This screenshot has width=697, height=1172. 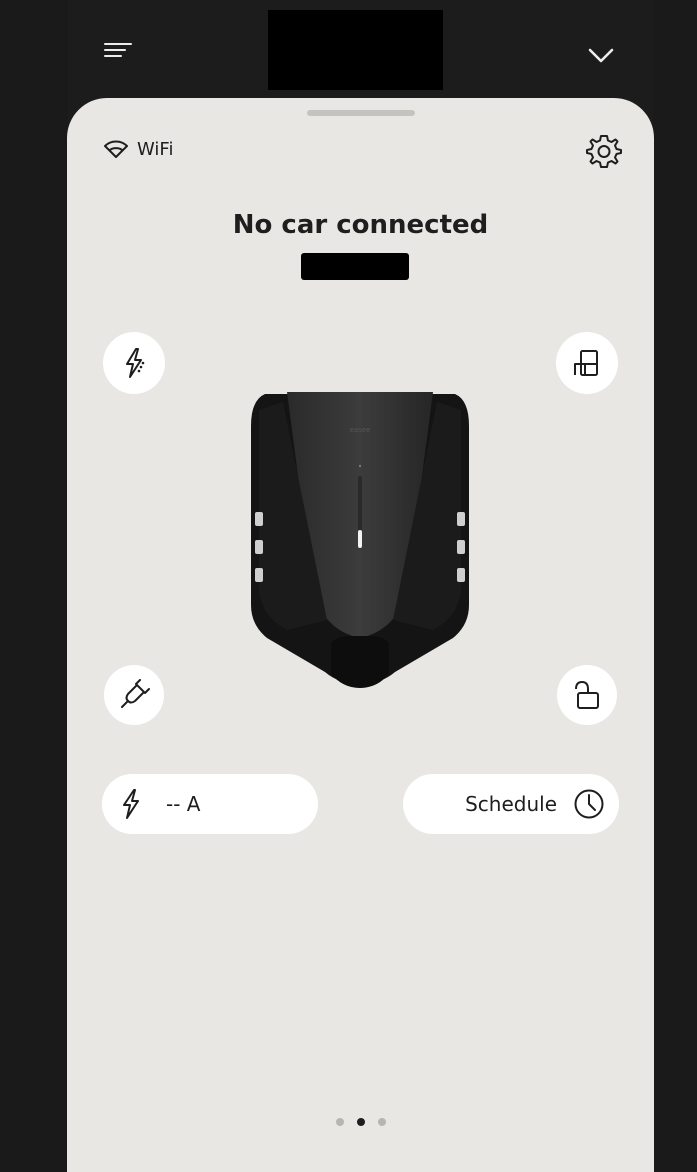 I want to click on wifi-icon, so click(x=116, y=149).